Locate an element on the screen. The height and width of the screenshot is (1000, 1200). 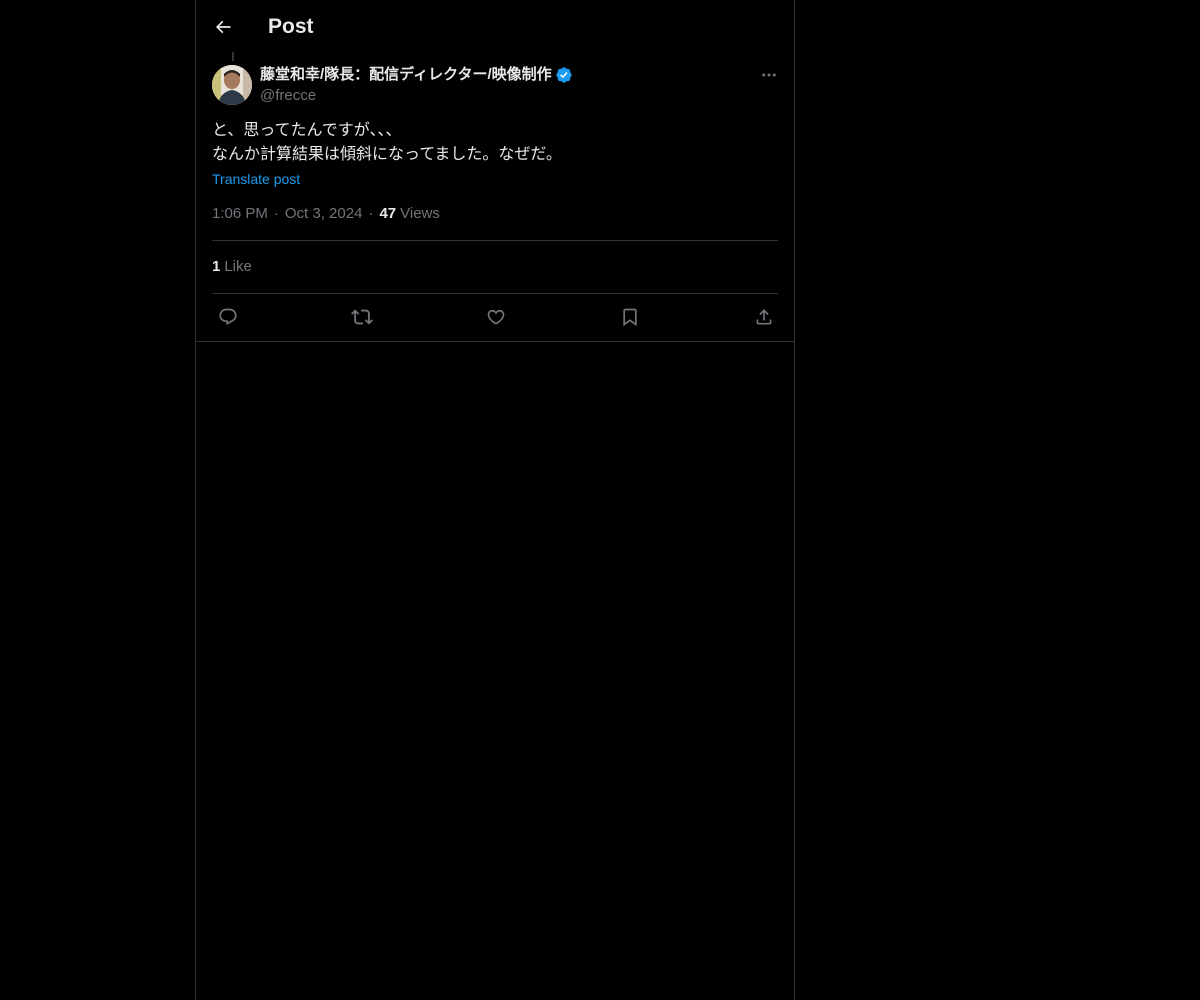
arrow-left-icon is located at coordinates (223, 27).